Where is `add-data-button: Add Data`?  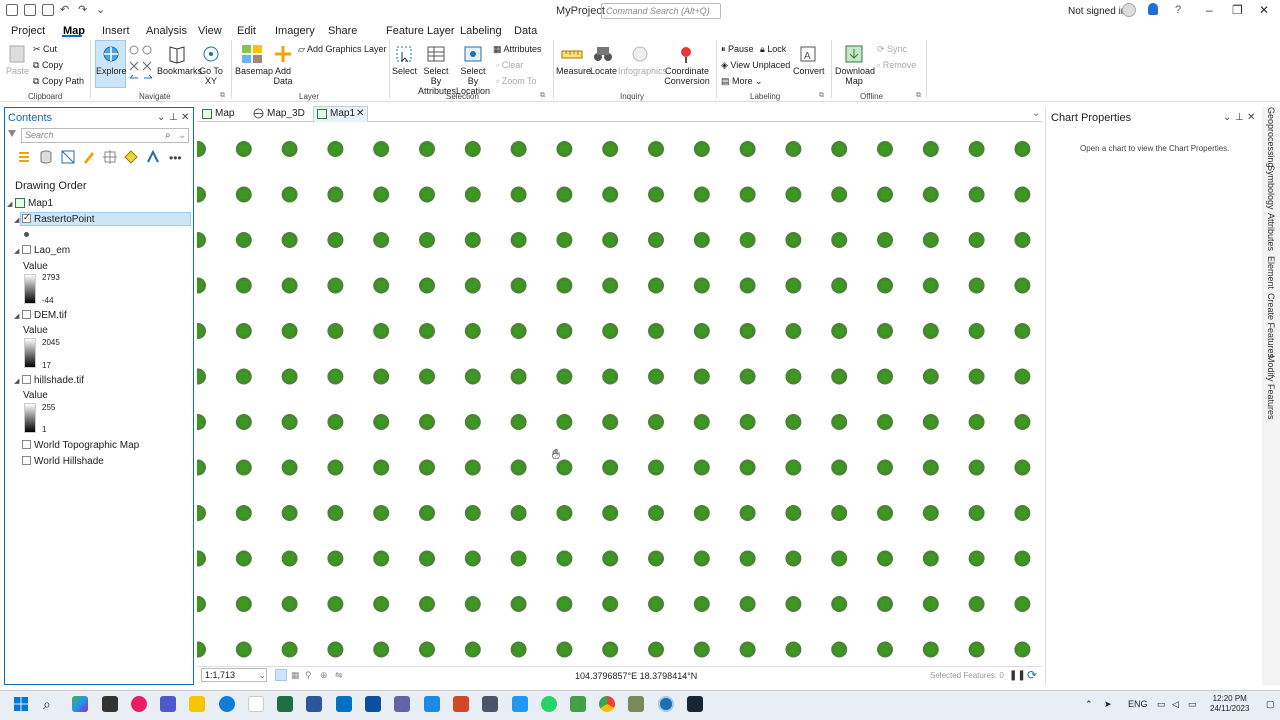
add-data-button: Add Data is located at coordinates (283, 65).